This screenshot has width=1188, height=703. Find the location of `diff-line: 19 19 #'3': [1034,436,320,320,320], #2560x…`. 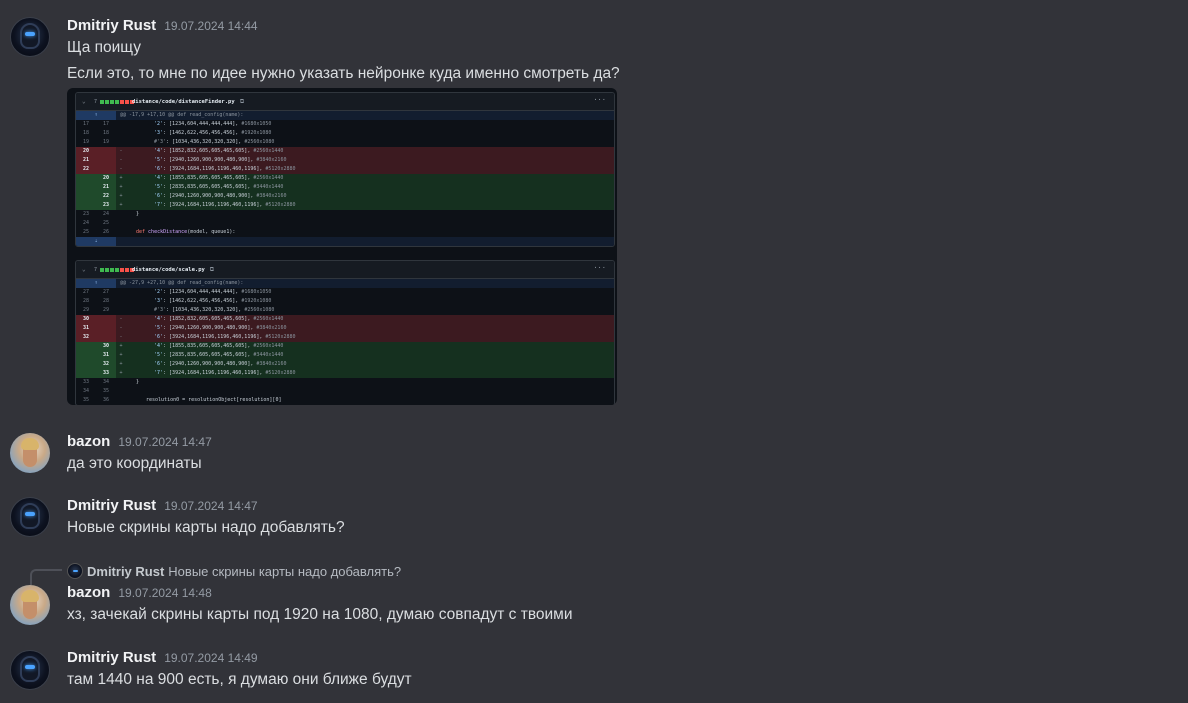

diff-line: 19 19 #'3': [1034,436,320,320,320], #2560x… is located at coordinates (178, 142).